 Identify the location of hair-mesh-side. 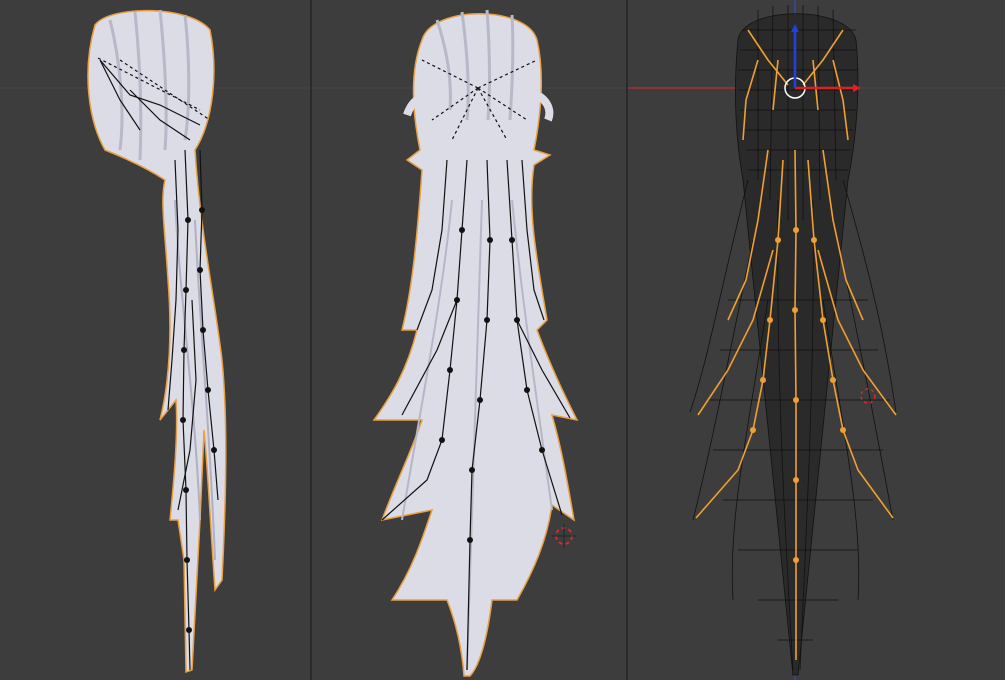
(157, 341).